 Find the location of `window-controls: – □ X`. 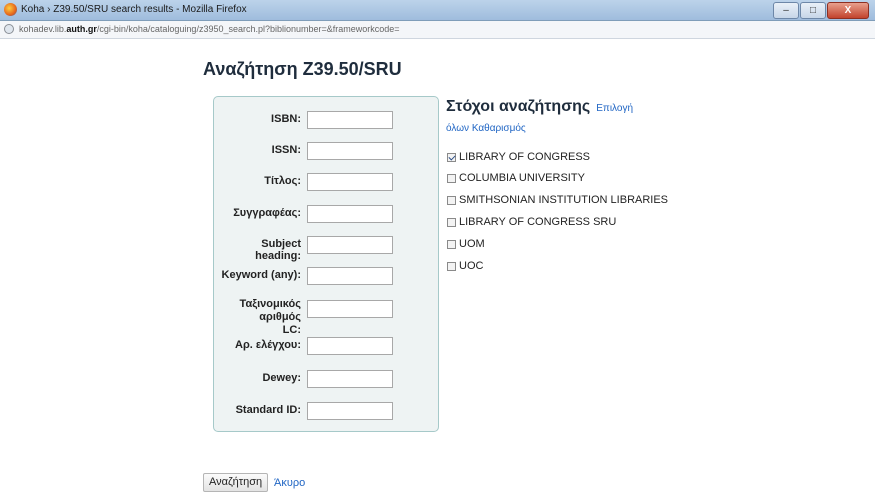

window-controls: – □ X is located at coordinates (820, 10).